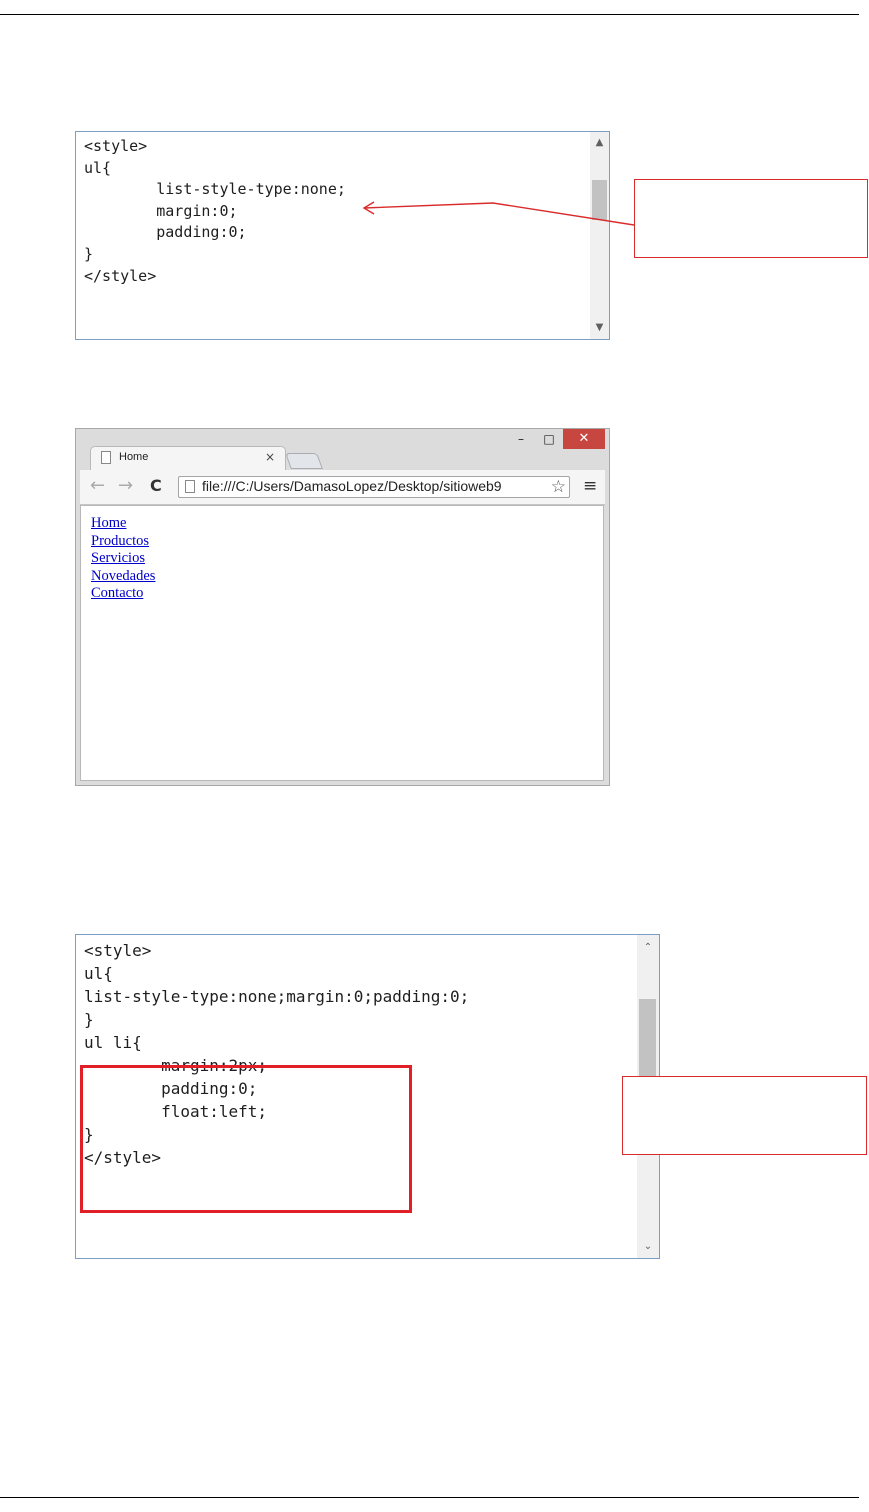  I want to click on scroll-up-icon: ⌃, so click(648, 948).